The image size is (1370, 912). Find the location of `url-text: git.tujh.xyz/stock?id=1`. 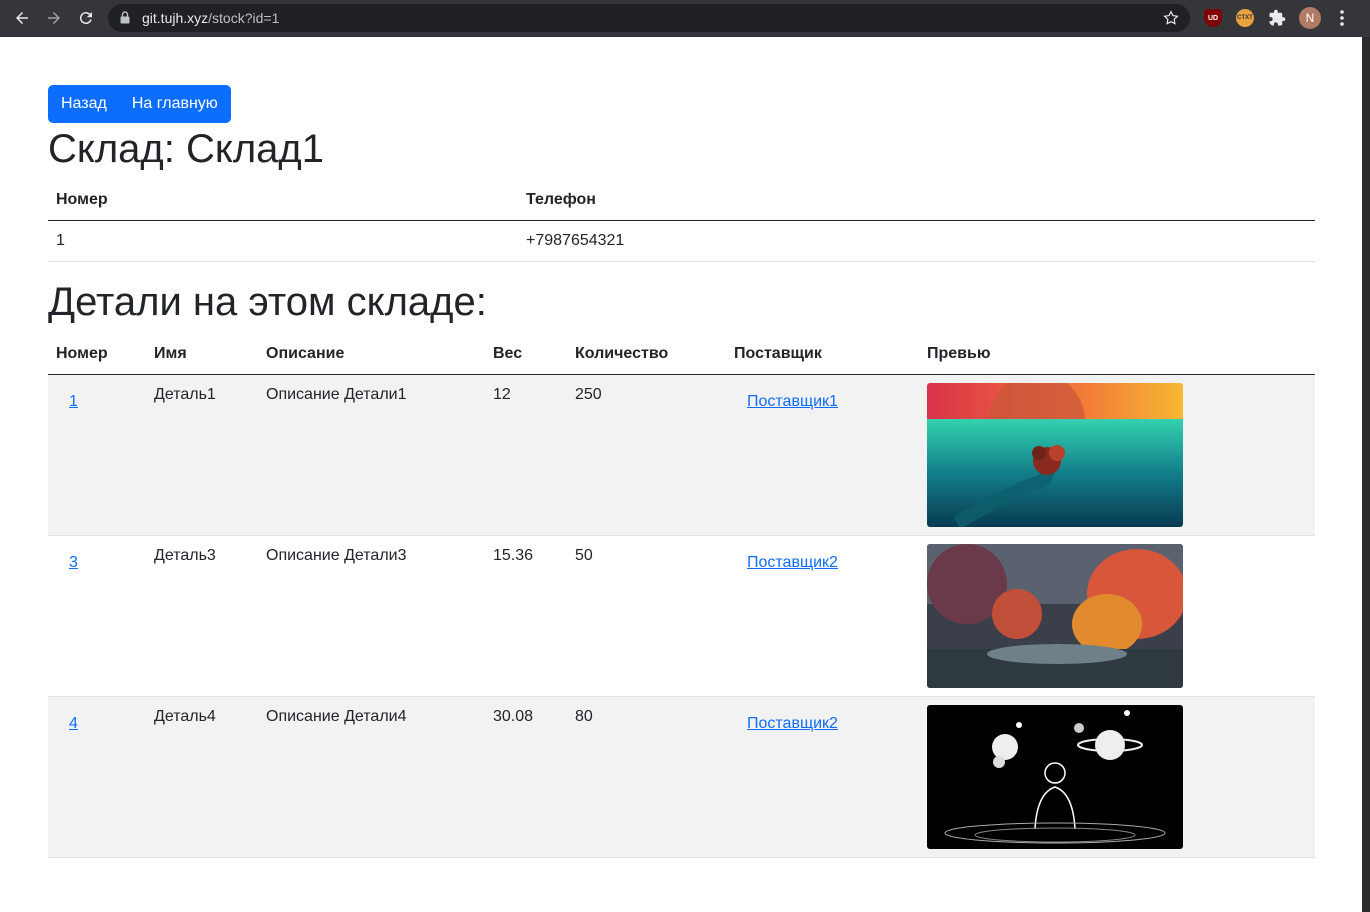

url-text: git.tujh.xyz/stock?id=1 is located at coordinates (211, 18).